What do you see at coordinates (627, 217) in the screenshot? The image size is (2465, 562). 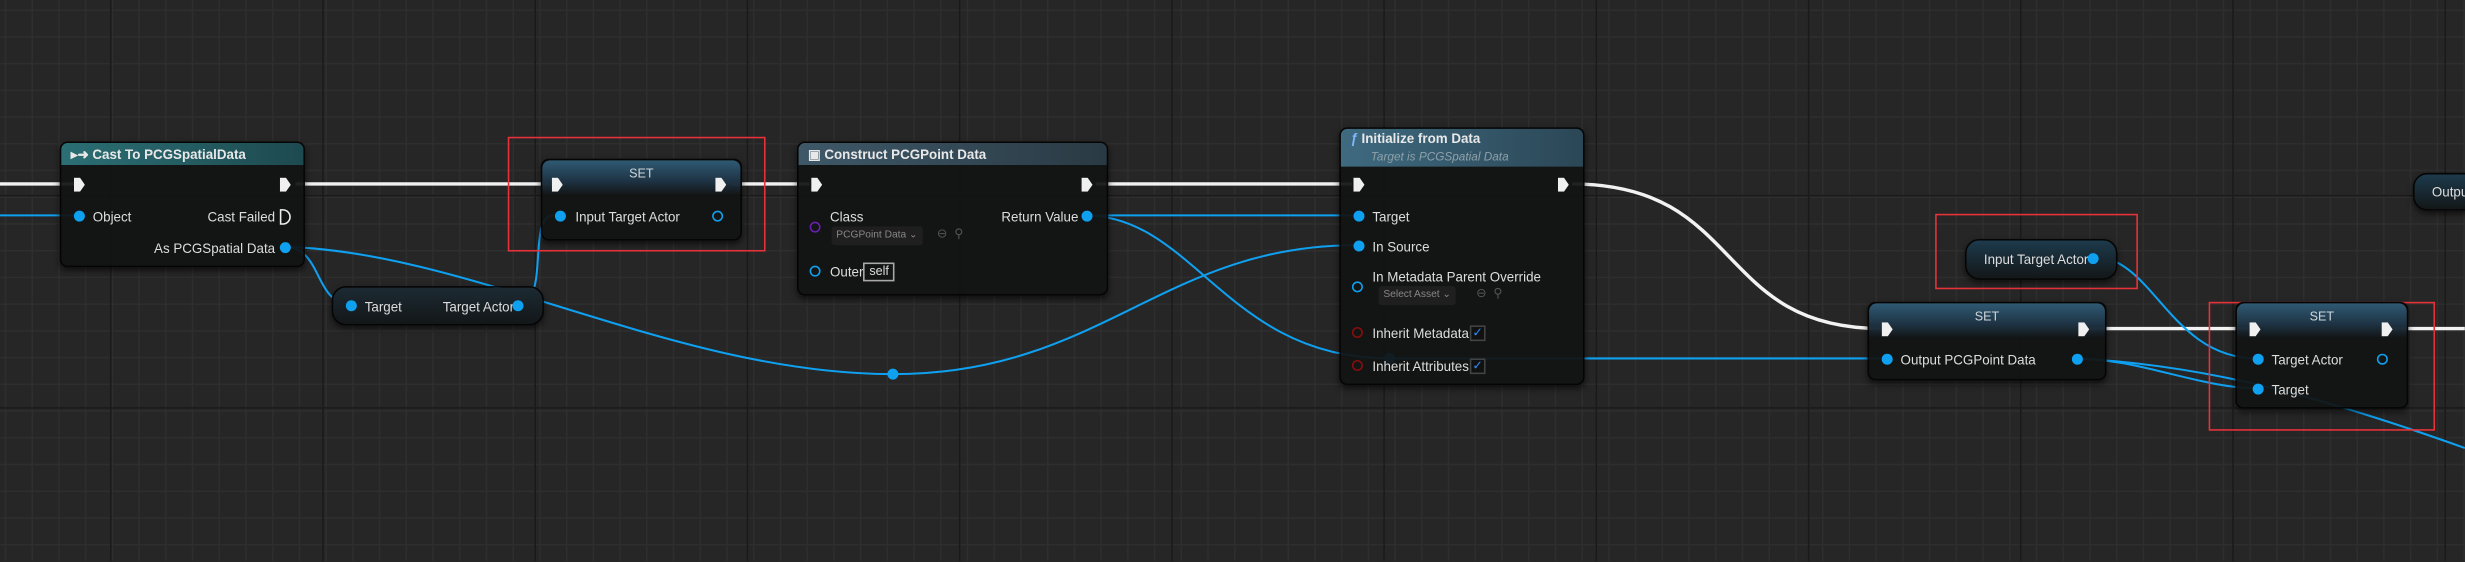 I see `input-target-actor-label: Input Target Actor` at bounding box center [627, 217].